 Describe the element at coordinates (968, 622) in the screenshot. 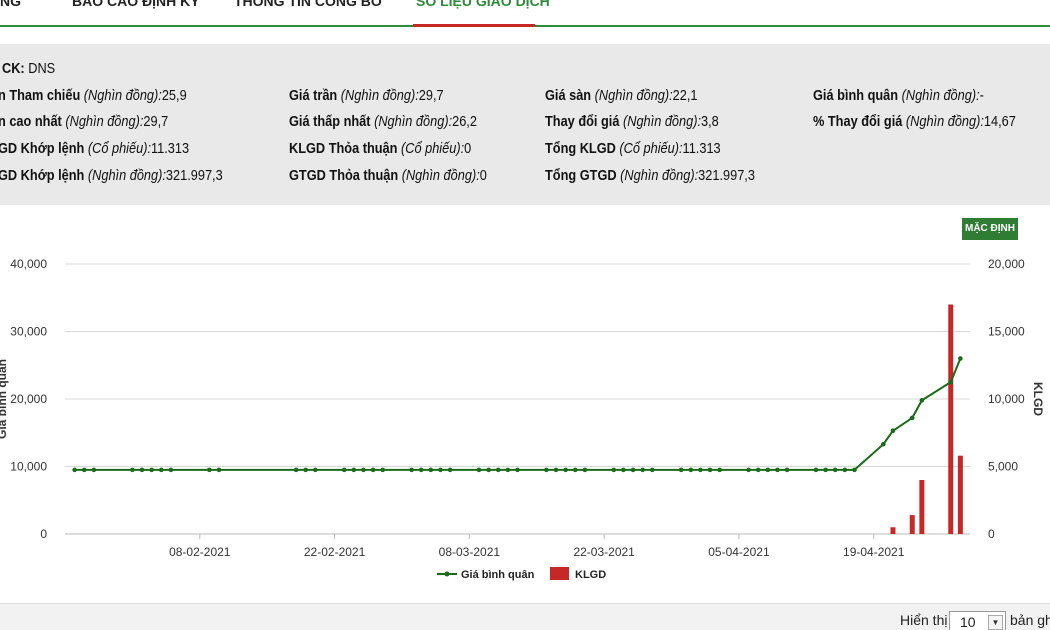

I see `page-size-value: 10` at that location.